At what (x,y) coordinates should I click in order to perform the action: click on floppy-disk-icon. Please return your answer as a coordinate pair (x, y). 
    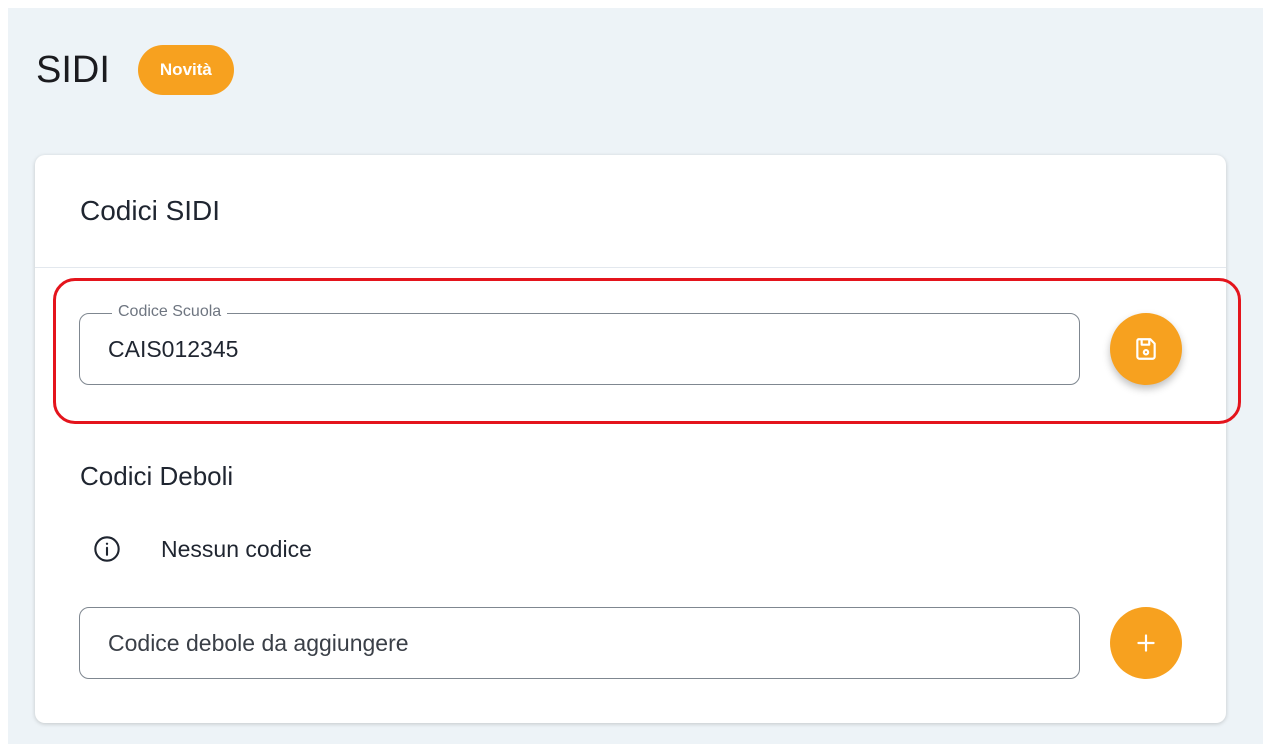
    Looking at the image, I should click on (1146, 349).